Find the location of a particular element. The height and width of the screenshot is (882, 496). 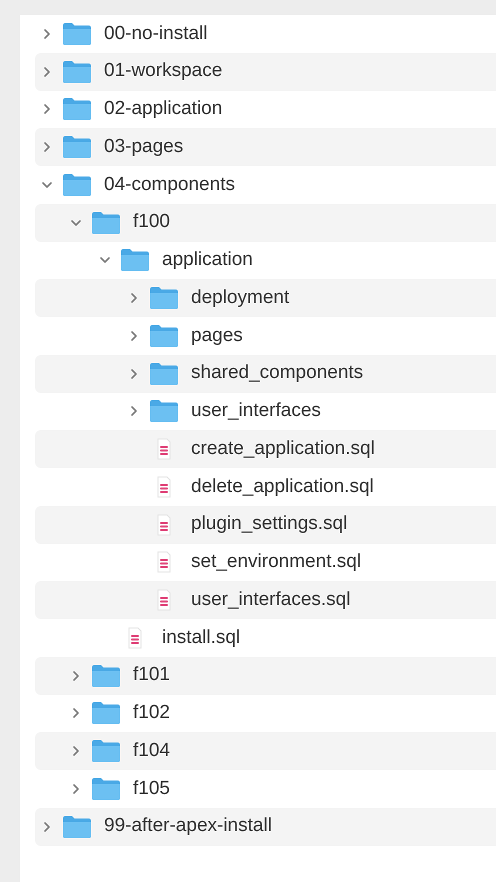

folder-row: deployment is located at coordinates (265, 298).